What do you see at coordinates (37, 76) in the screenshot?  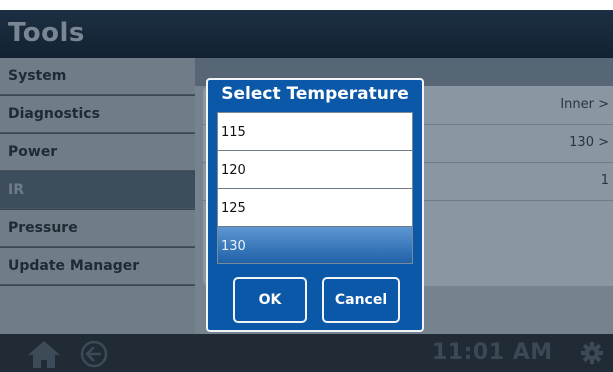 I see `sidebar-item-label: System` at bounding box center [37, 76].